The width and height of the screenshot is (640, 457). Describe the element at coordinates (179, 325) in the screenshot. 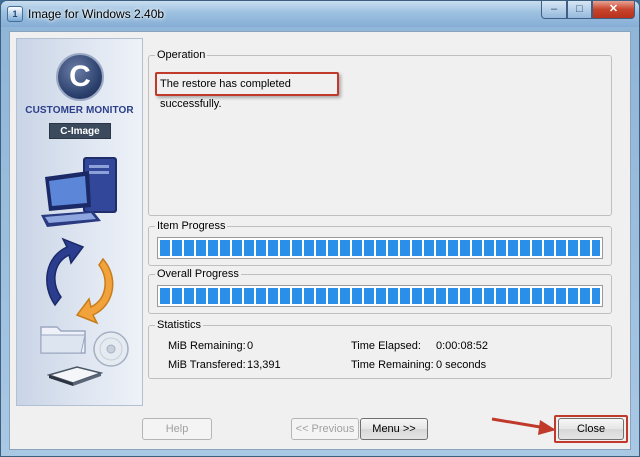

I see `statistics-legend: Statistics` at that location.